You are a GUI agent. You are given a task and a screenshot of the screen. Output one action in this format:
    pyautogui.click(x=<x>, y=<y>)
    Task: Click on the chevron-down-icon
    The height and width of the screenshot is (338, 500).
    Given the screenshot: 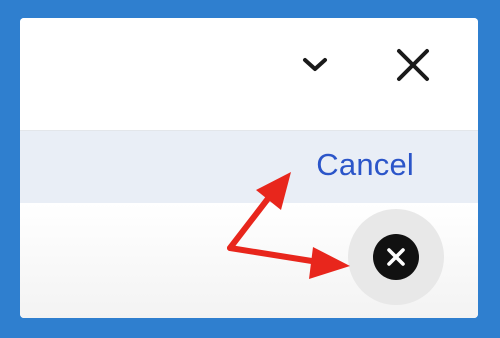 What is the action you would take?
    pyautogui.click(x=315, y=64)
    